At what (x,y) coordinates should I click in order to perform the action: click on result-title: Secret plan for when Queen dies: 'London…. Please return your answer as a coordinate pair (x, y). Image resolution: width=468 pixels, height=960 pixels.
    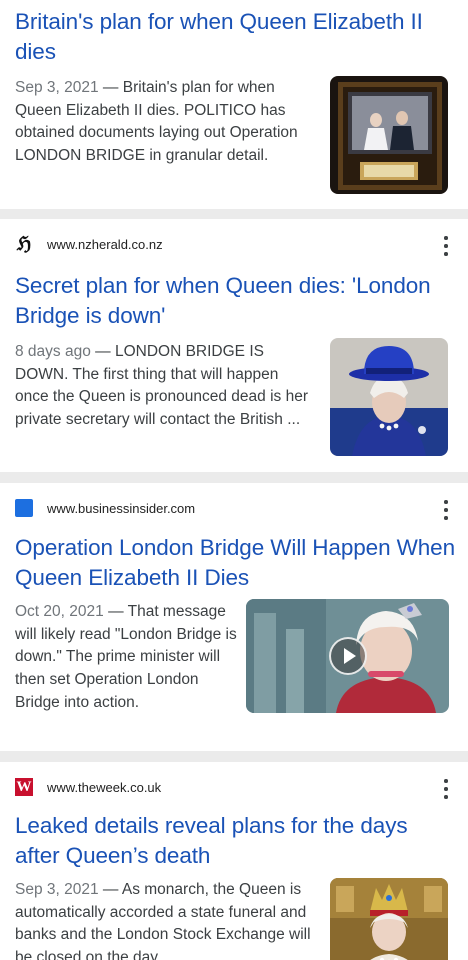
    Looking at the image, I should click on (235, 301).